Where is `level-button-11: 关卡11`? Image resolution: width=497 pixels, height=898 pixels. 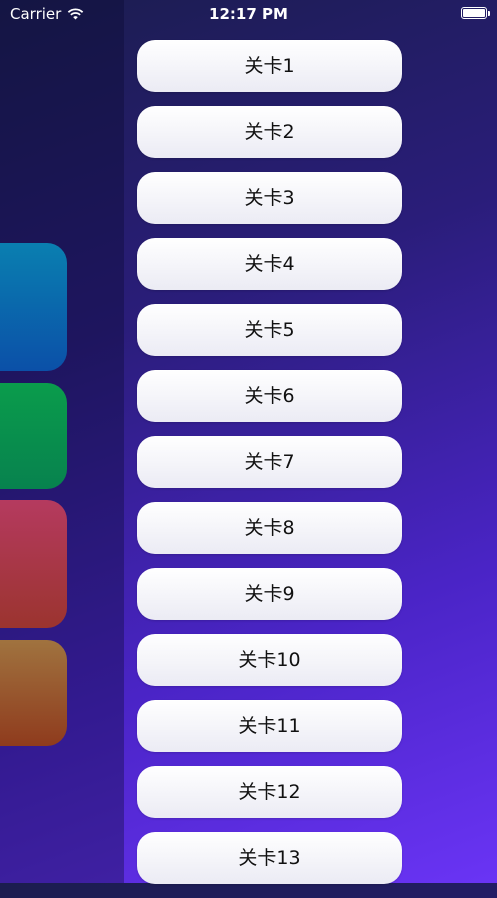
level-button-11: 关卡11 is located at coordinates (269, 726).